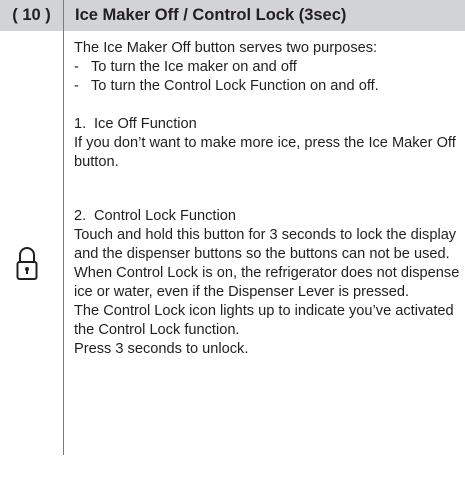 Image resolution: width=465 pixels, height=483 pixels. Describe the element at coordinates (80, 216) in the screenshot. I see `section2-number: 2.` at that location.